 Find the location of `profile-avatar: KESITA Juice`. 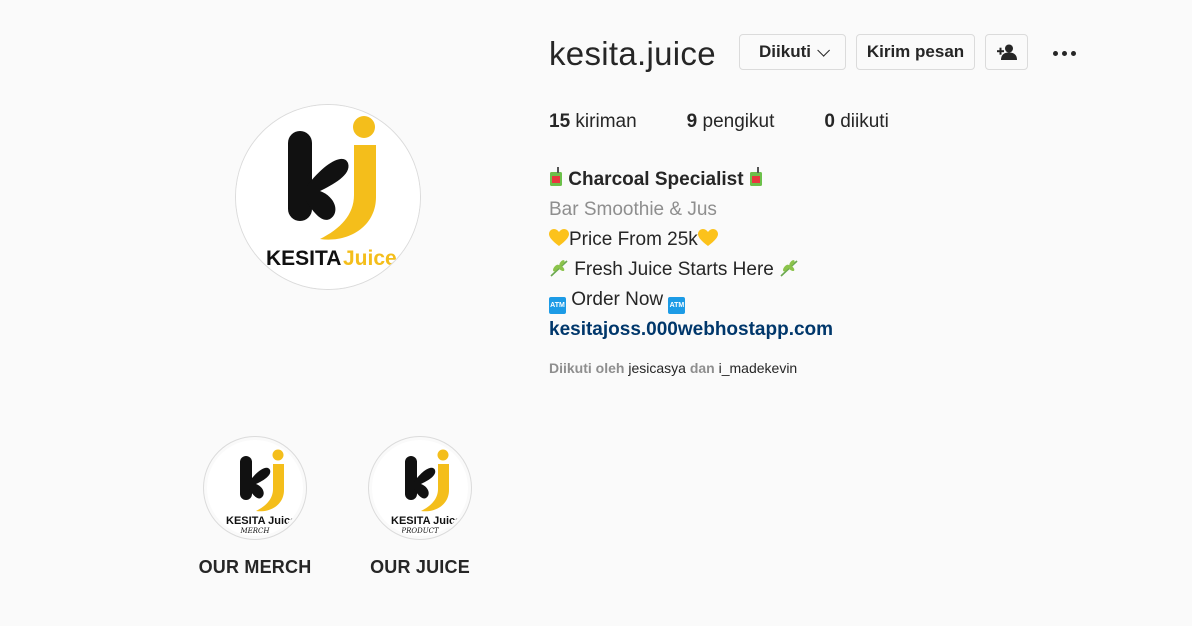

profile-avatar: KESITA Juice is located at coordinates (328, 197).